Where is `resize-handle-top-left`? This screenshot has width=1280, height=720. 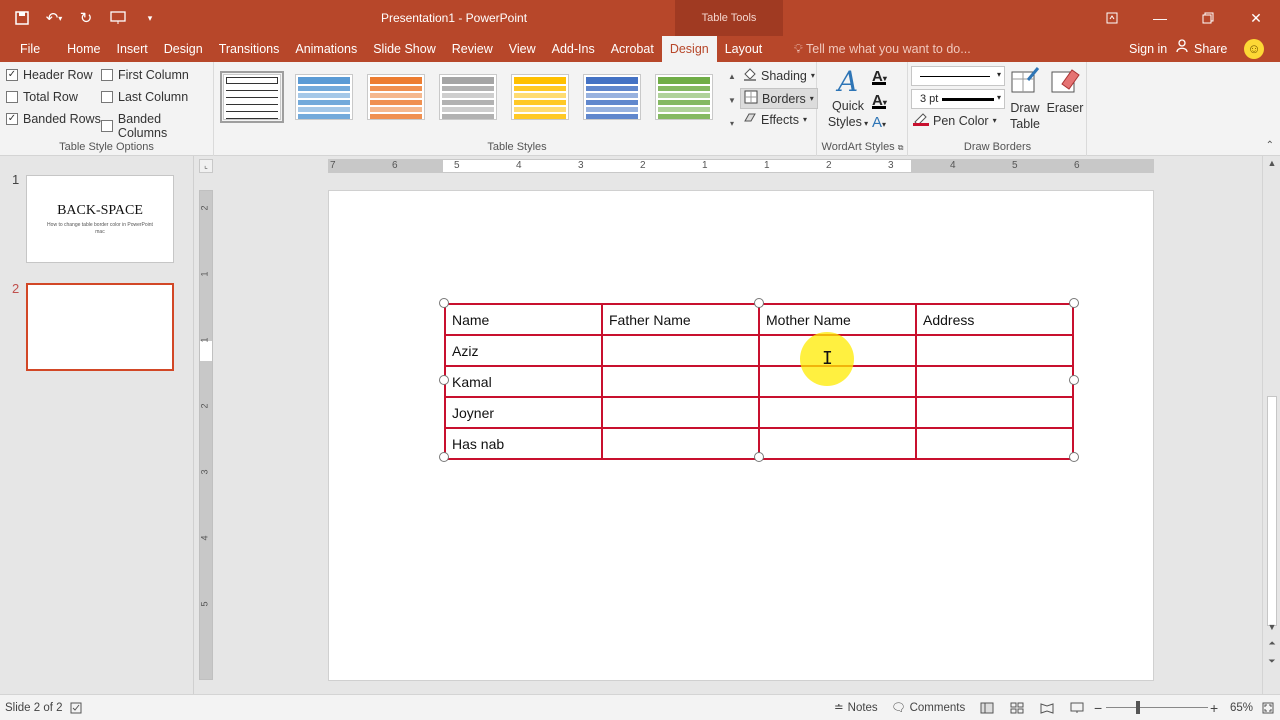 resize-handle-top-left is located at coordinates (444, 303).